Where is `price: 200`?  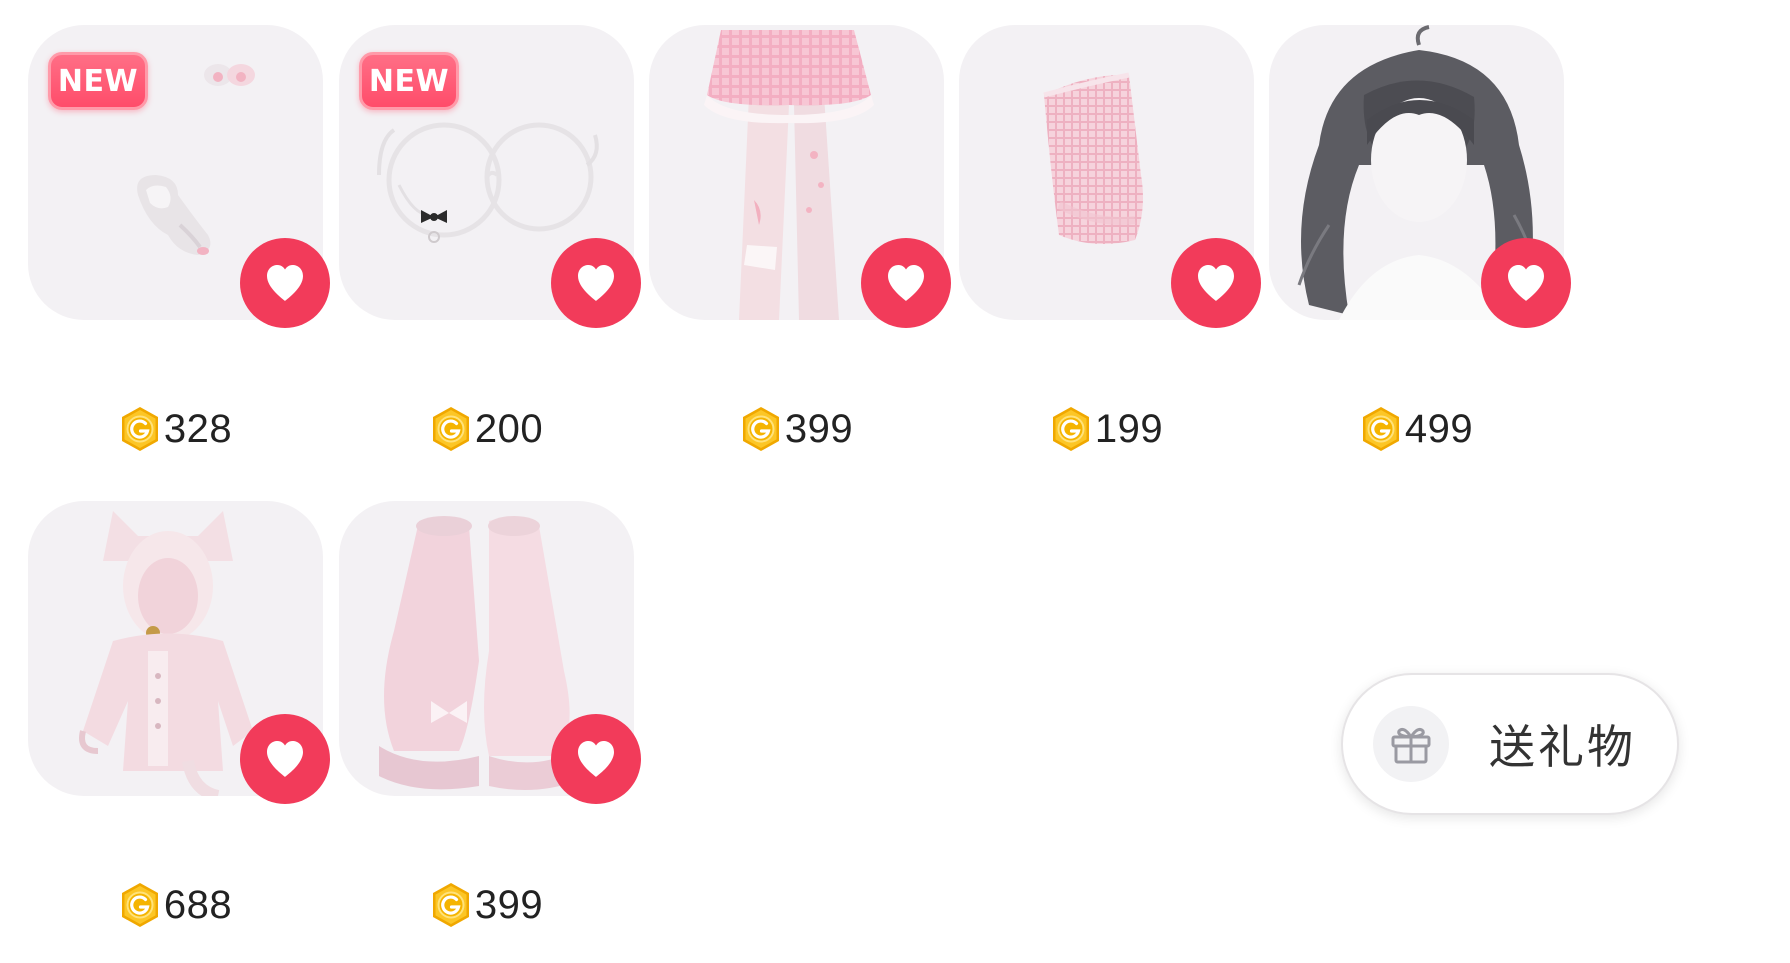
price: 200 is located at coordinates (486, 429).